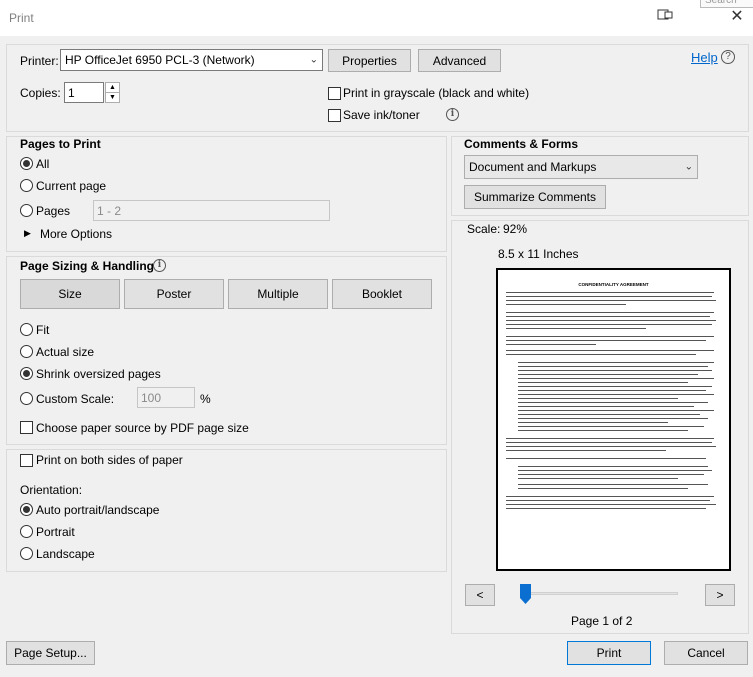 Image resolution: width=753 pixels, height=677 pixels. I want to click on properties-button: Properties, so click(369, 60).